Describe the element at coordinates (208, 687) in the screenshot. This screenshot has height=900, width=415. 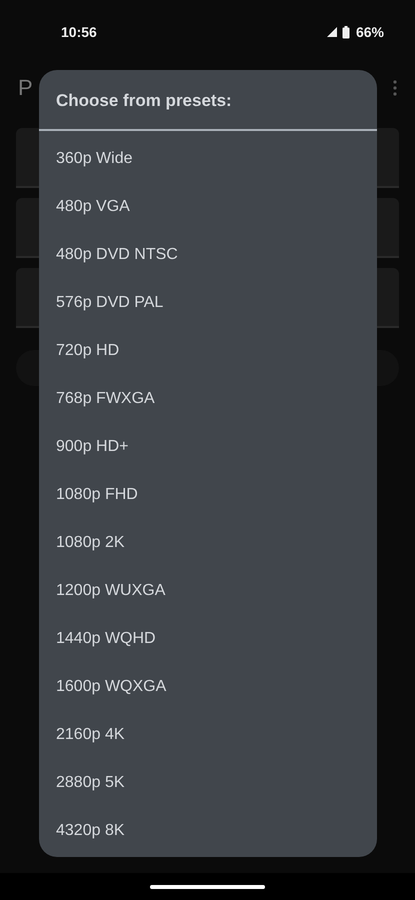
I see `preset-option: 1600p WQXGA` at that location.